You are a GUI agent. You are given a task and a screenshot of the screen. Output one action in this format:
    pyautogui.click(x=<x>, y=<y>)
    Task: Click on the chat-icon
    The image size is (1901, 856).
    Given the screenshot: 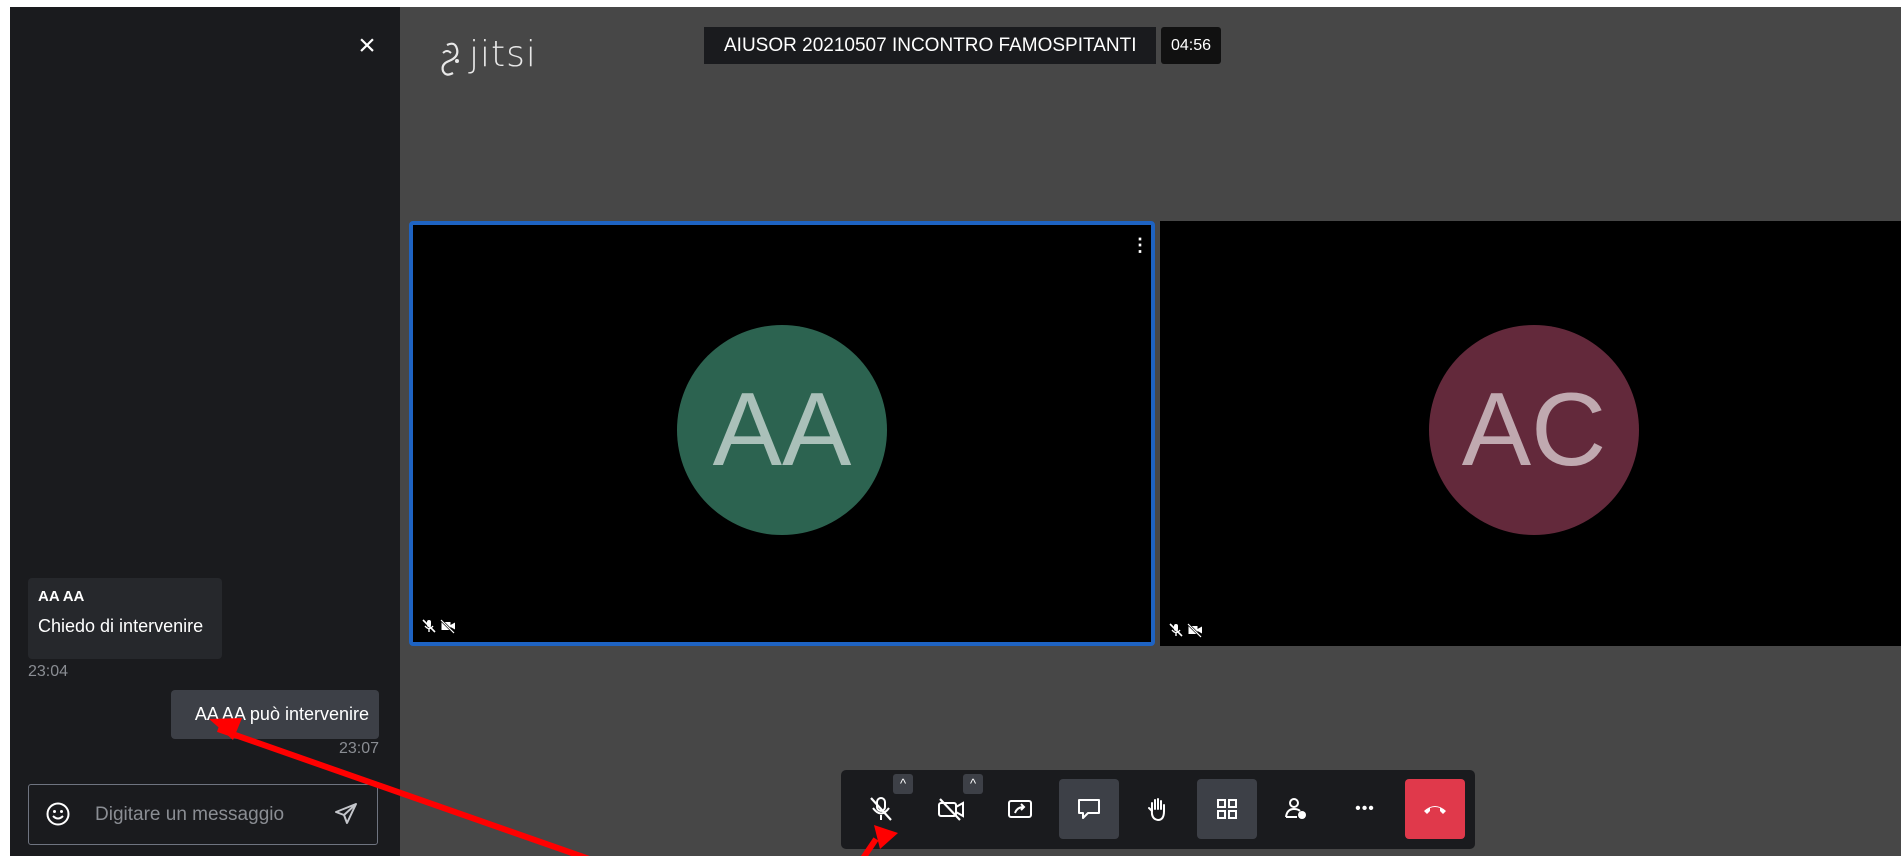 What is the action you would take?
    pyautogui.click(x=1089, y=809)
    